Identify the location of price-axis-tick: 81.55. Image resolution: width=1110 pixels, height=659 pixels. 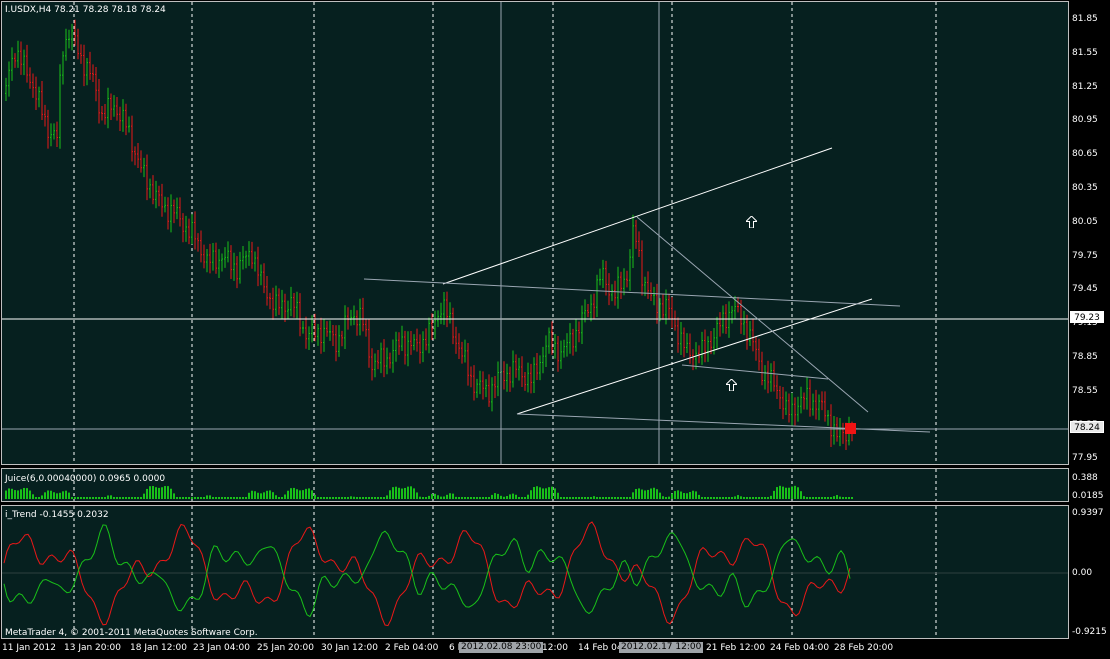
(1085, 52).